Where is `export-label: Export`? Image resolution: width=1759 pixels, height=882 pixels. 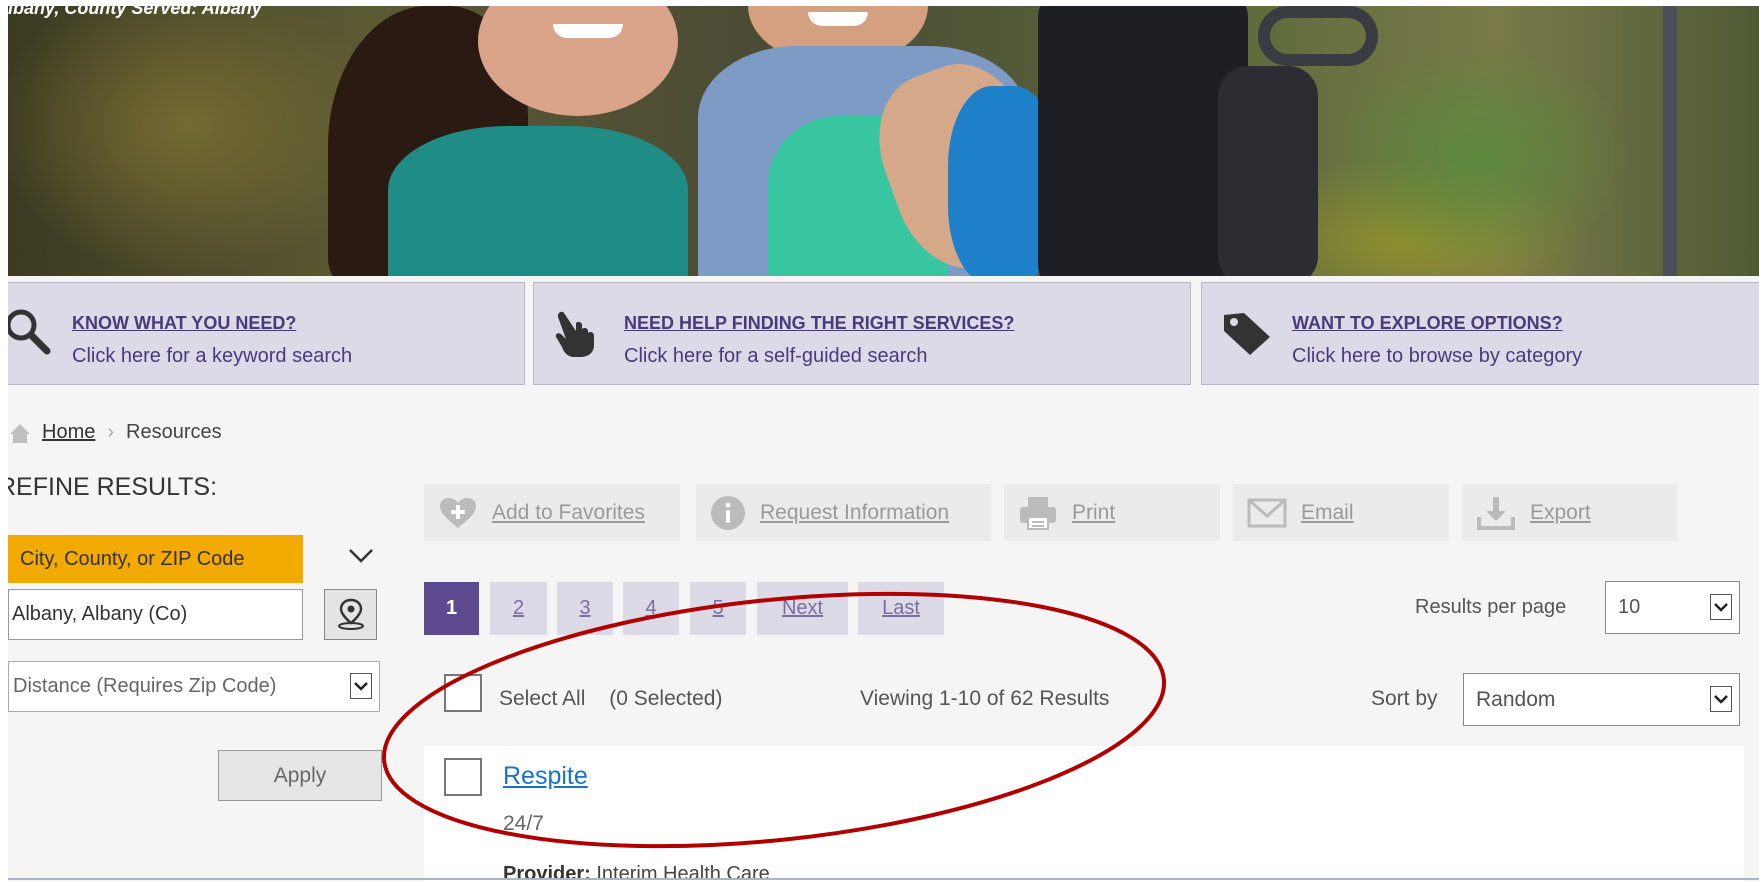 export-label: Export is located at coordinates (1560, 513).